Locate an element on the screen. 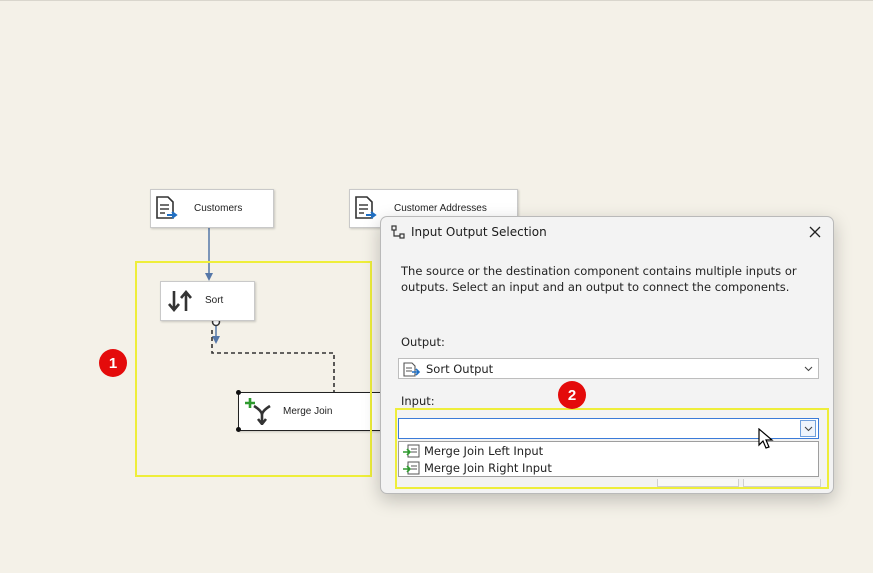 This screenshot has width=873, height=573. customers-label: Customers is located at coordinates (218, 208).